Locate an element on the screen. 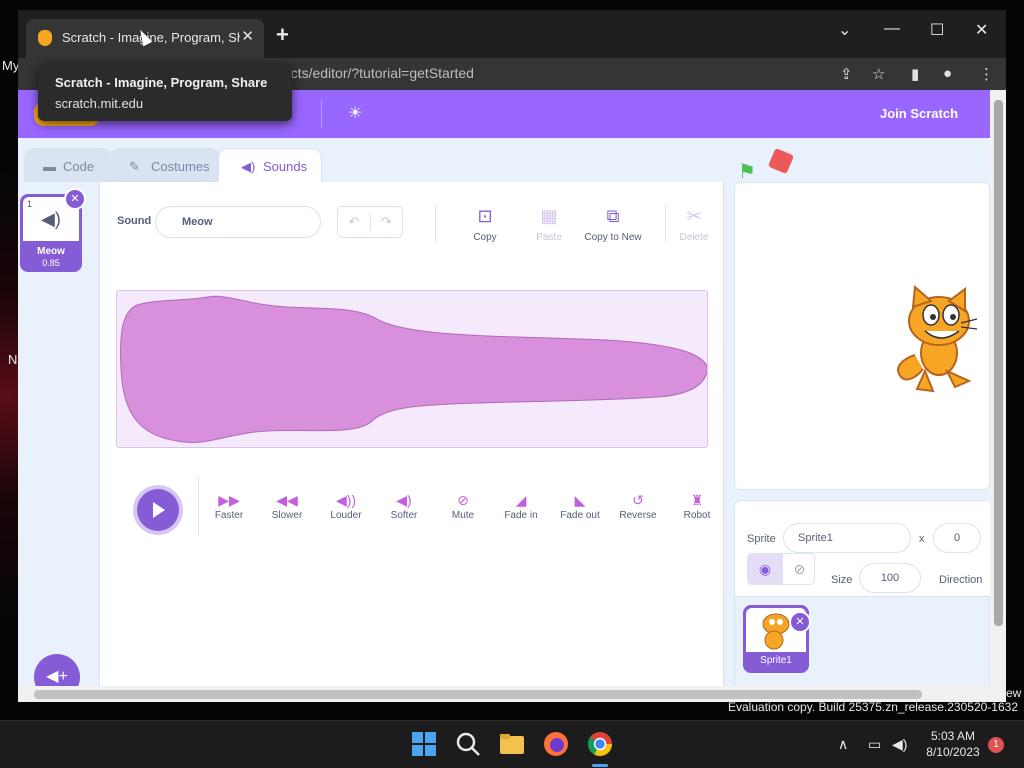  active-app-indicator is located at coordinates (600, 765).